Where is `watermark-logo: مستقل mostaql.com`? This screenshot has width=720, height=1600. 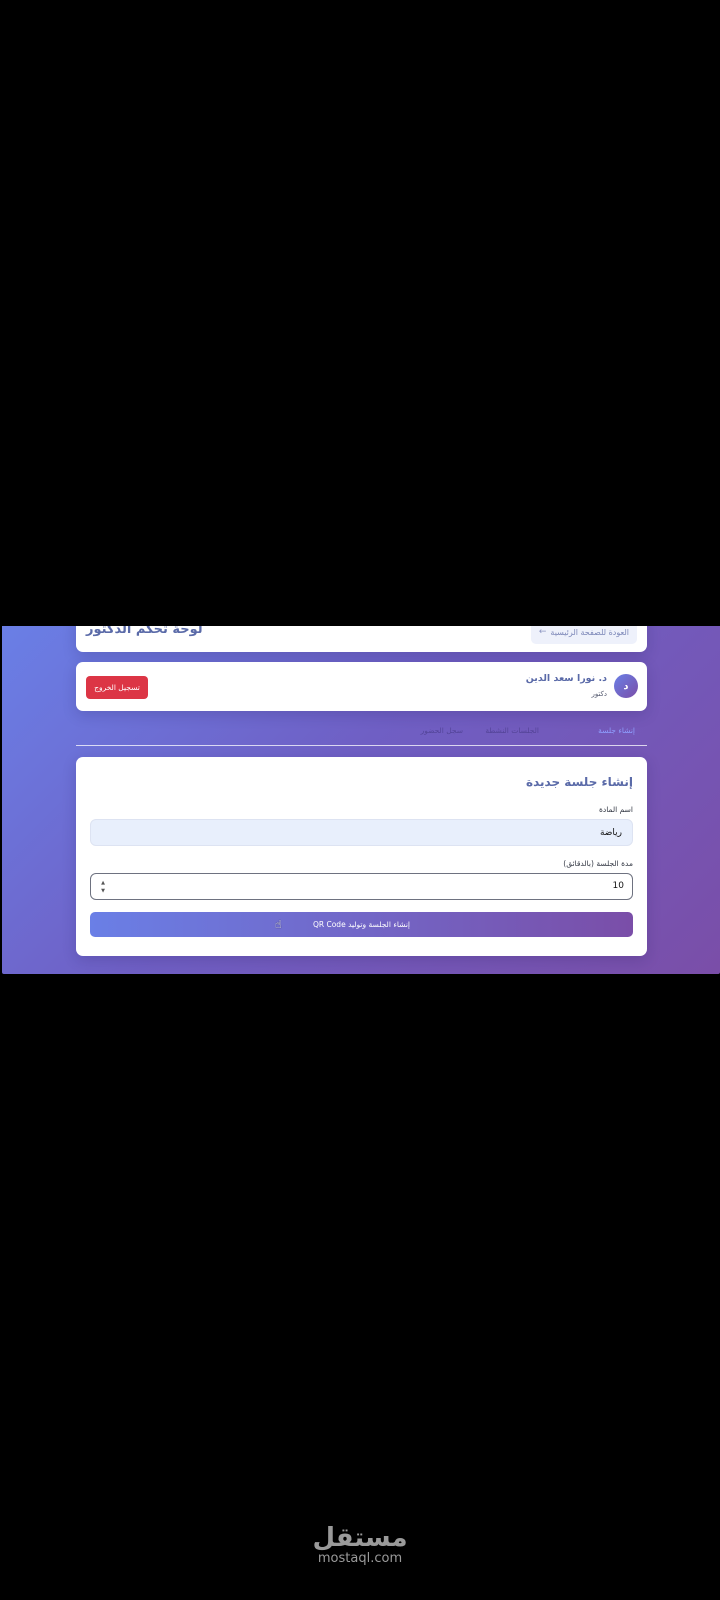 watermark-logo: مستقل mostaql.com is located at coordinates (360, 1545).